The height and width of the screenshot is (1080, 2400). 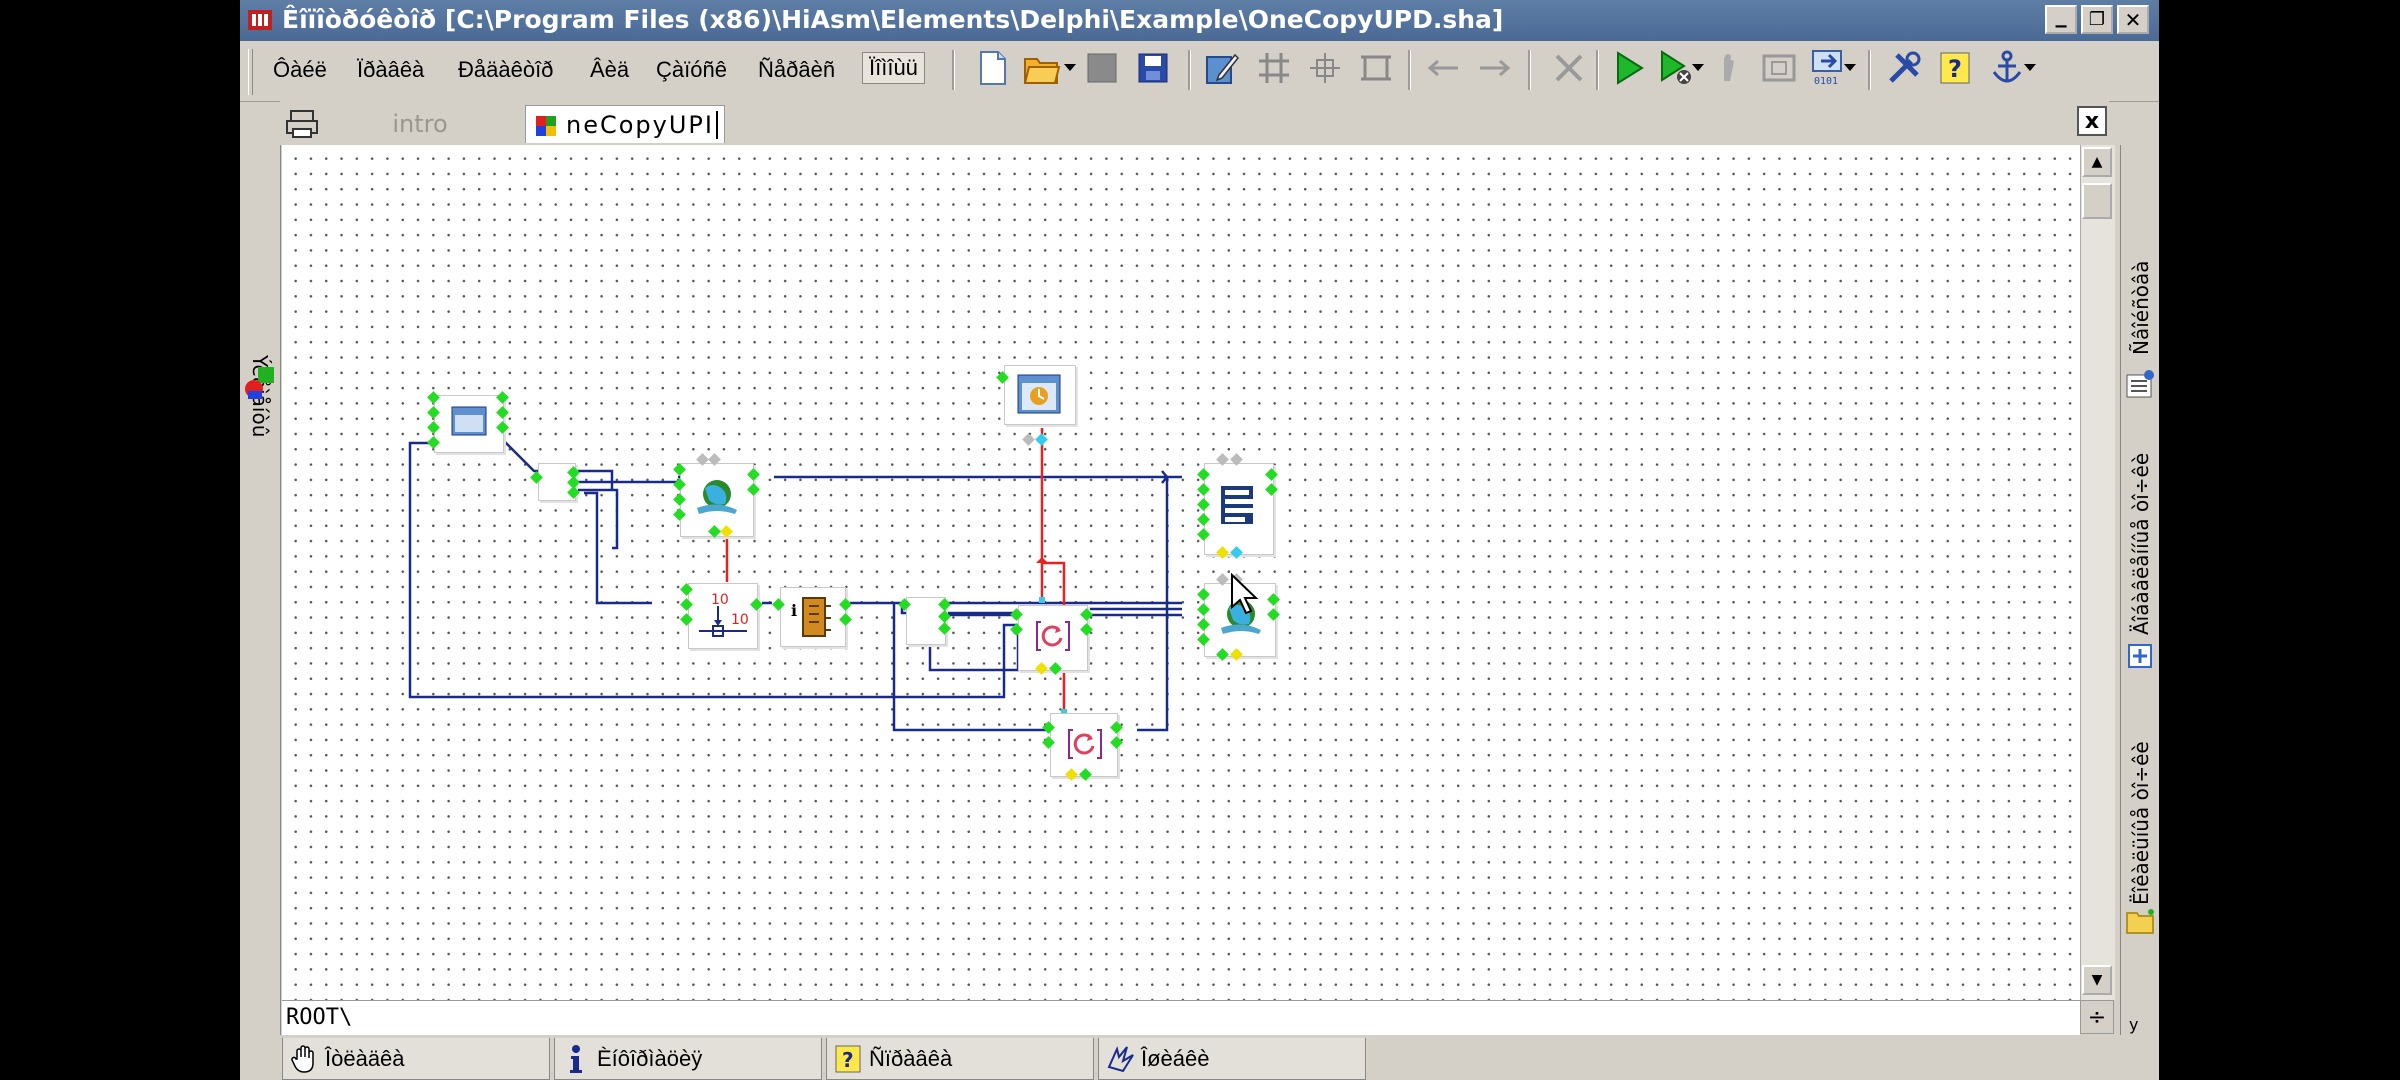 I want to click on elements-panel: Ýëåìåíòû, so click(x=260, y=590).